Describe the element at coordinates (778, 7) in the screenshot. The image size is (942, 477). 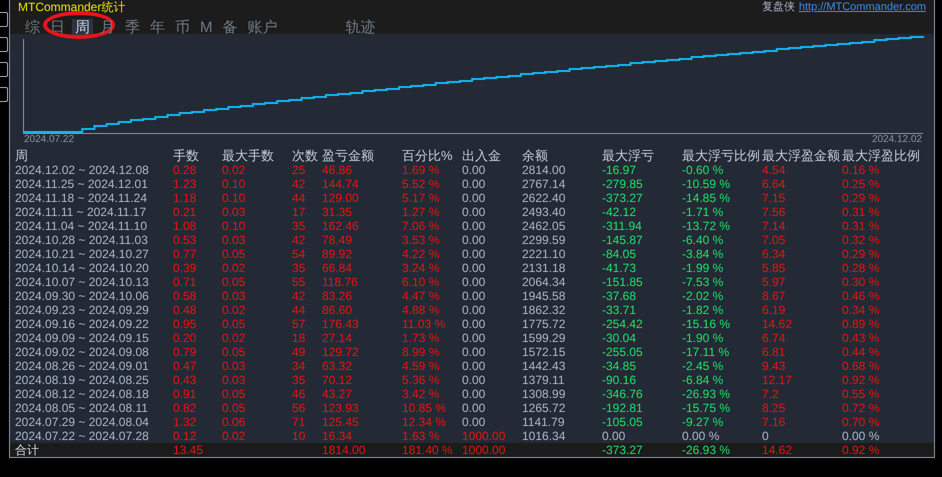
I see `brand-text: 复盘侠` at that location.